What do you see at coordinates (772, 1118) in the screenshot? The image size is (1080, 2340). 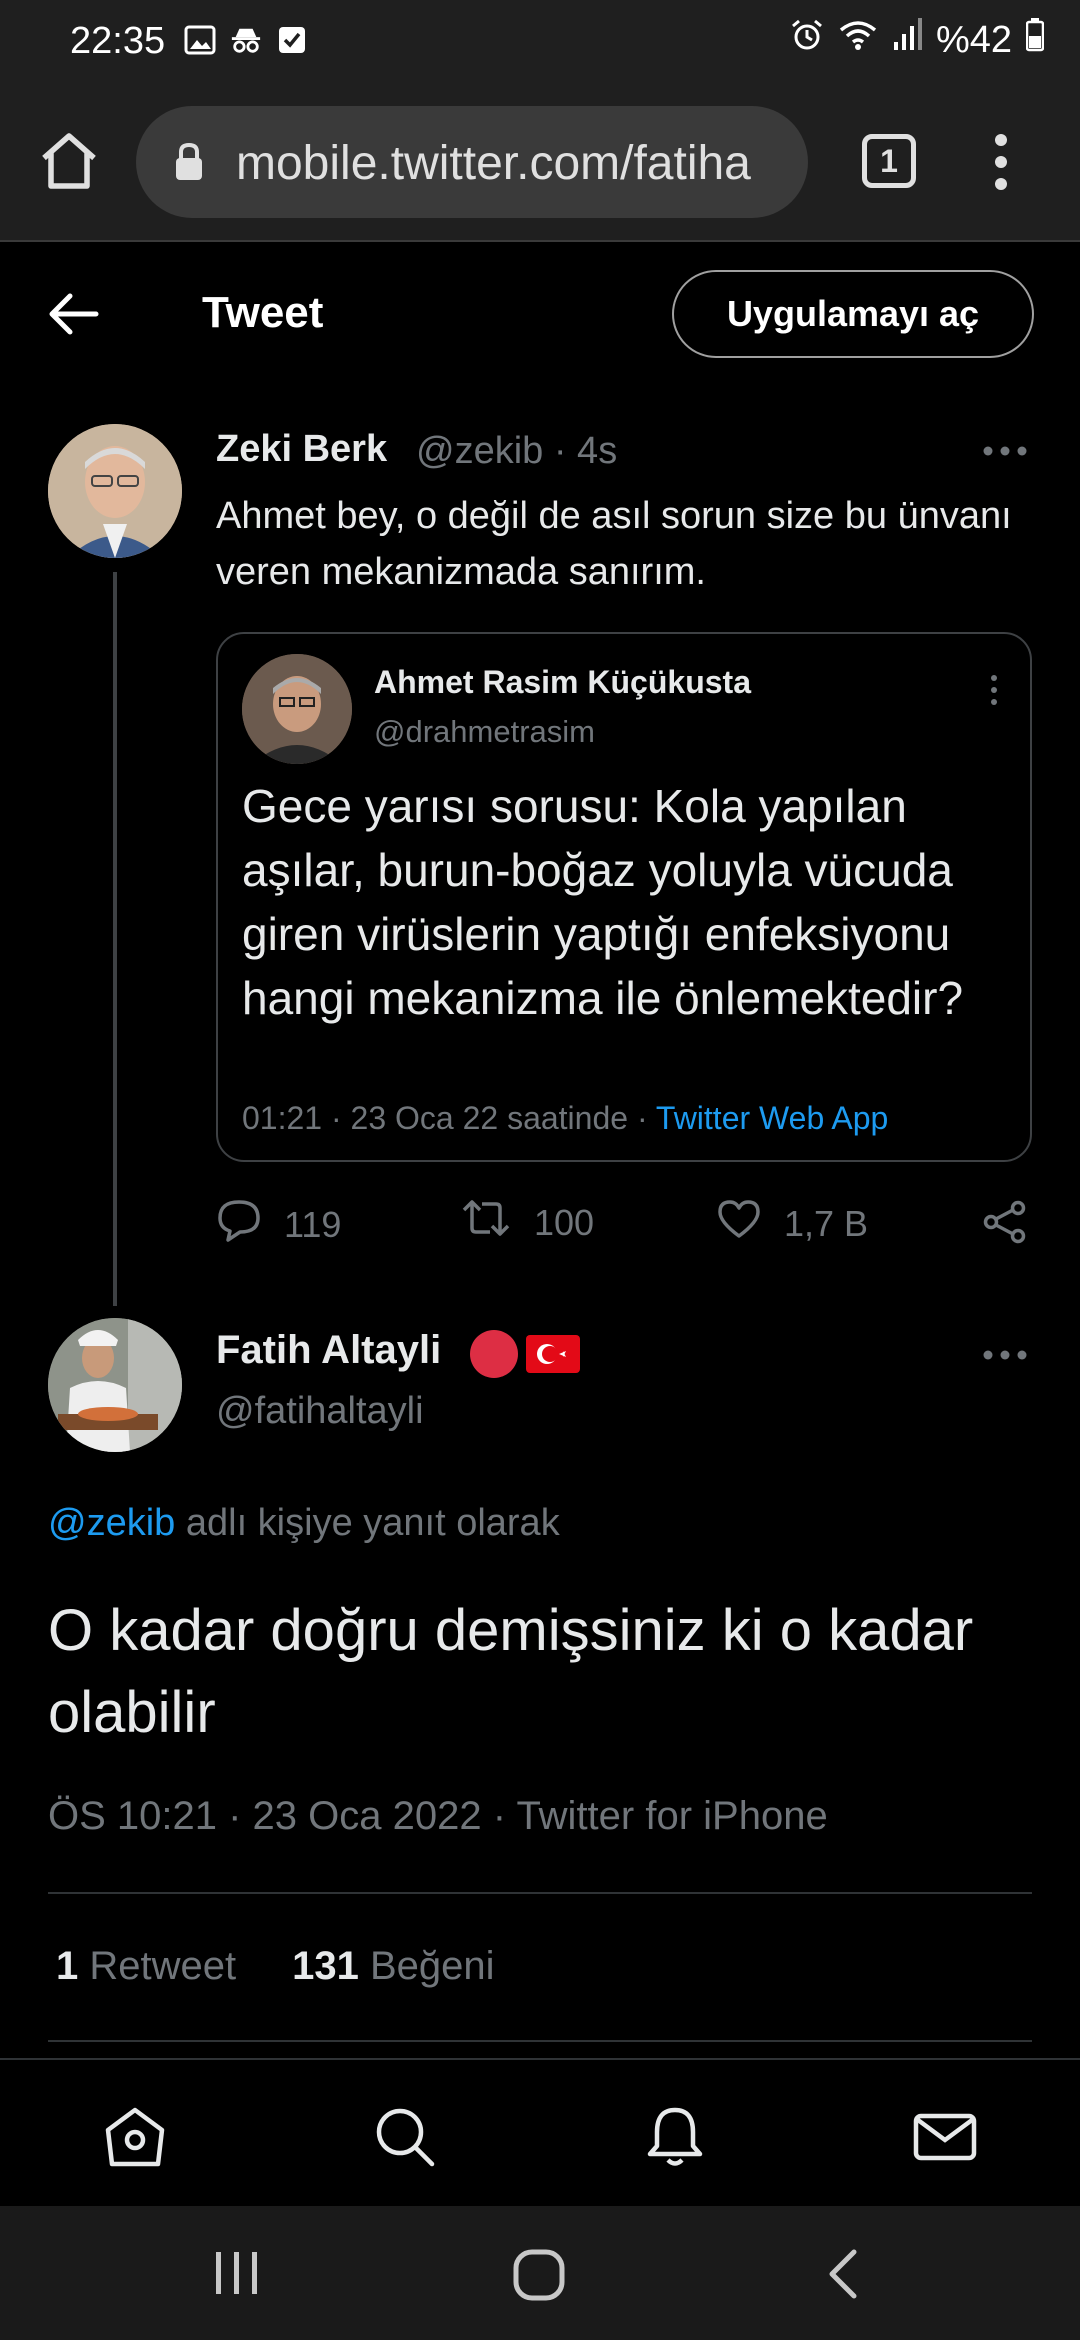 I see `quoted-tweet-source-link: Twitter Web App` at bounding box center [772, 1118].